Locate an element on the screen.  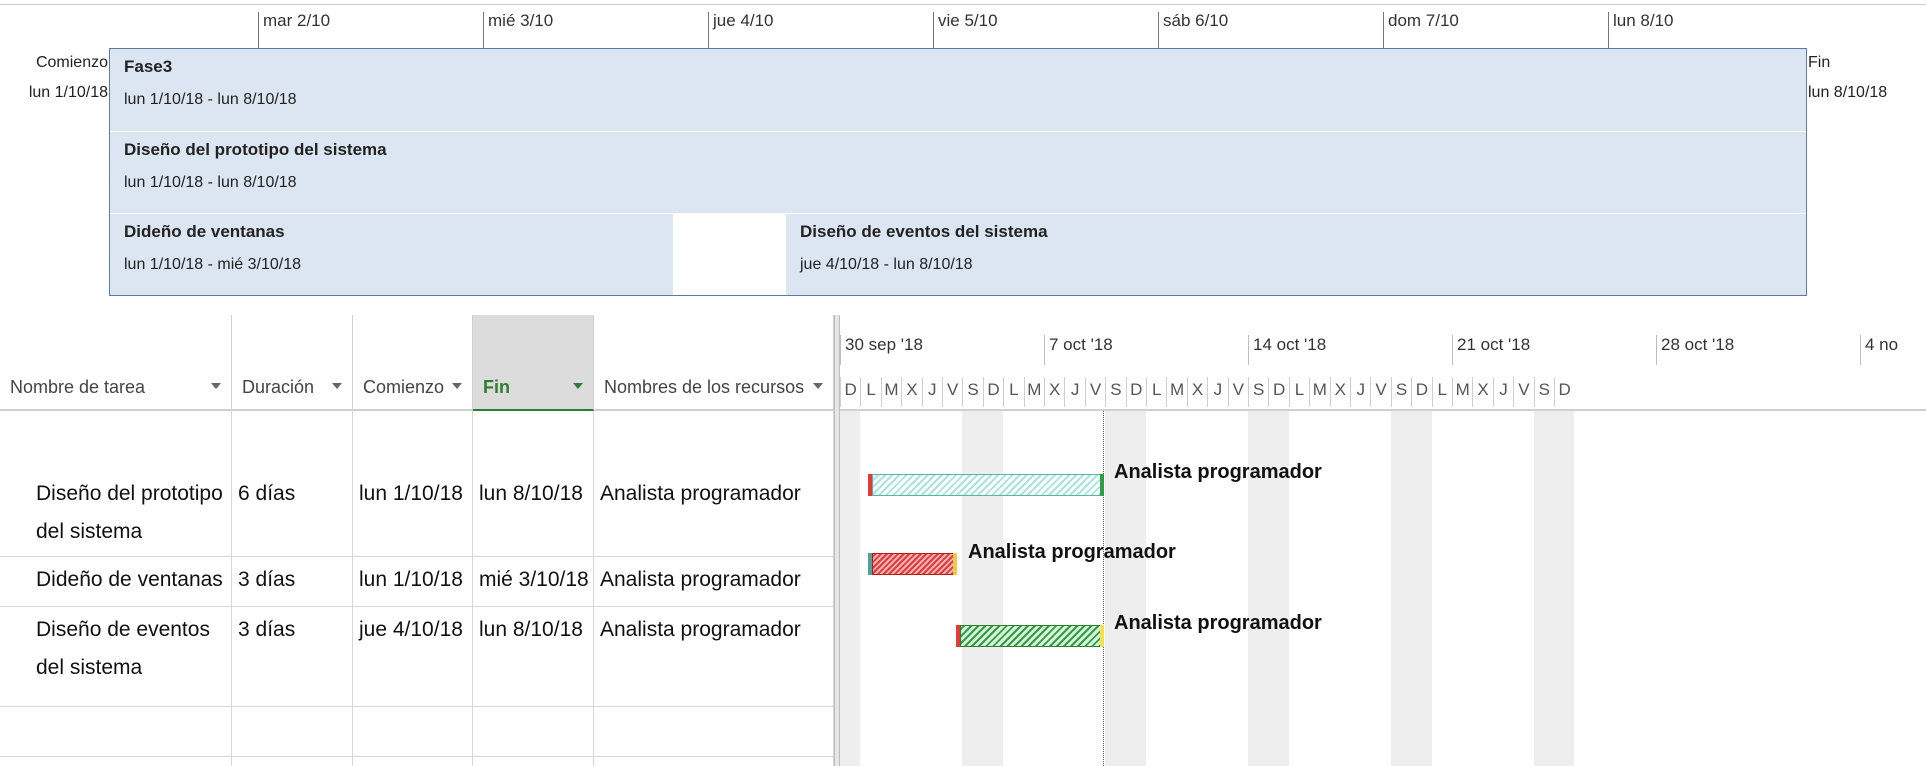
timeline-block-name: Diseño de eventos del sistema is located at coordinates (924, 231).